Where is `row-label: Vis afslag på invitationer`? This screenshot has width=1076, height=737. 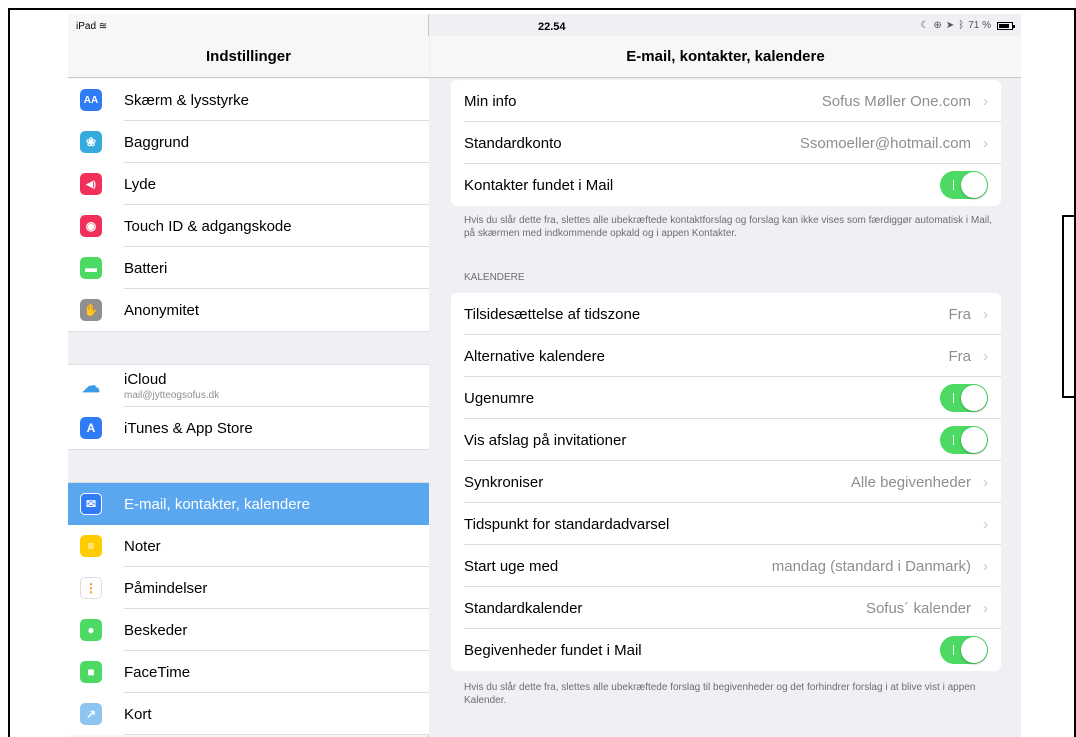
row-label: Vis afslag på invitationer is located at coordinates (545, 440).